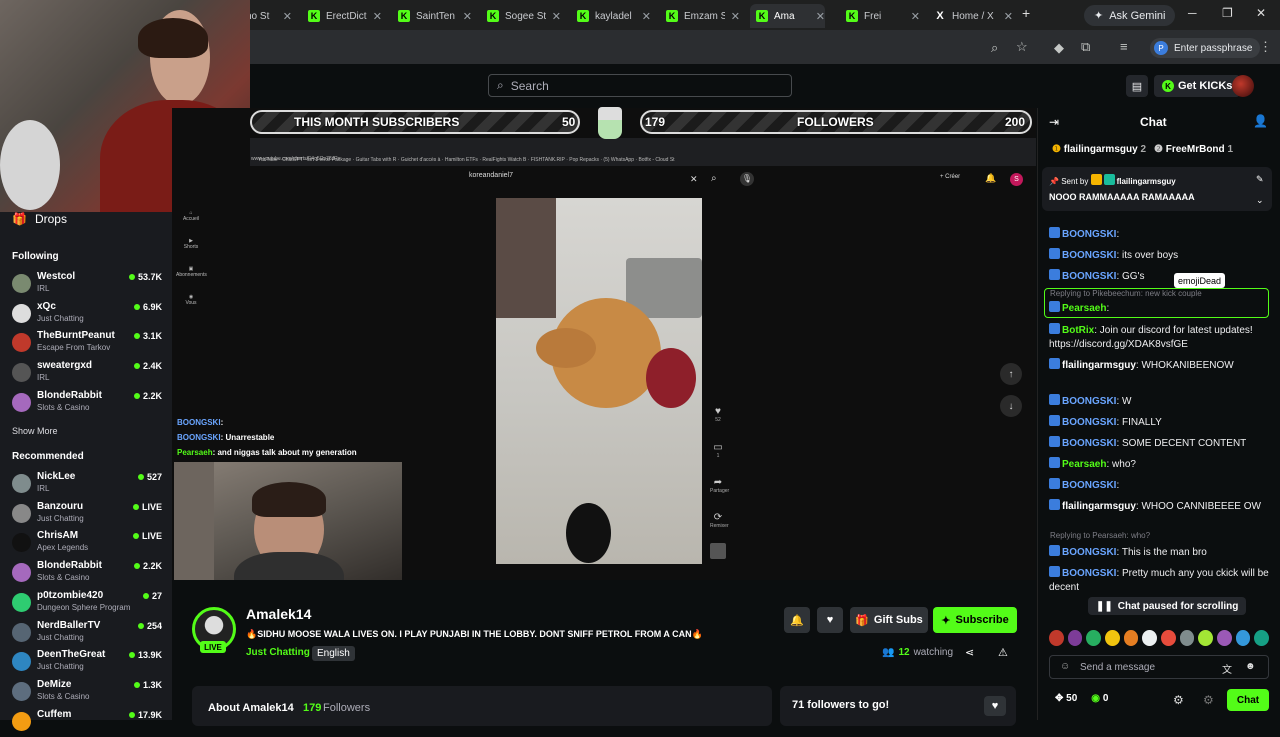  What do you see at coordinates (1205, 48) in the screenshot?
I see `profile-passphrase-button: P Enter passphrase` at bounding box center [1205, 48].